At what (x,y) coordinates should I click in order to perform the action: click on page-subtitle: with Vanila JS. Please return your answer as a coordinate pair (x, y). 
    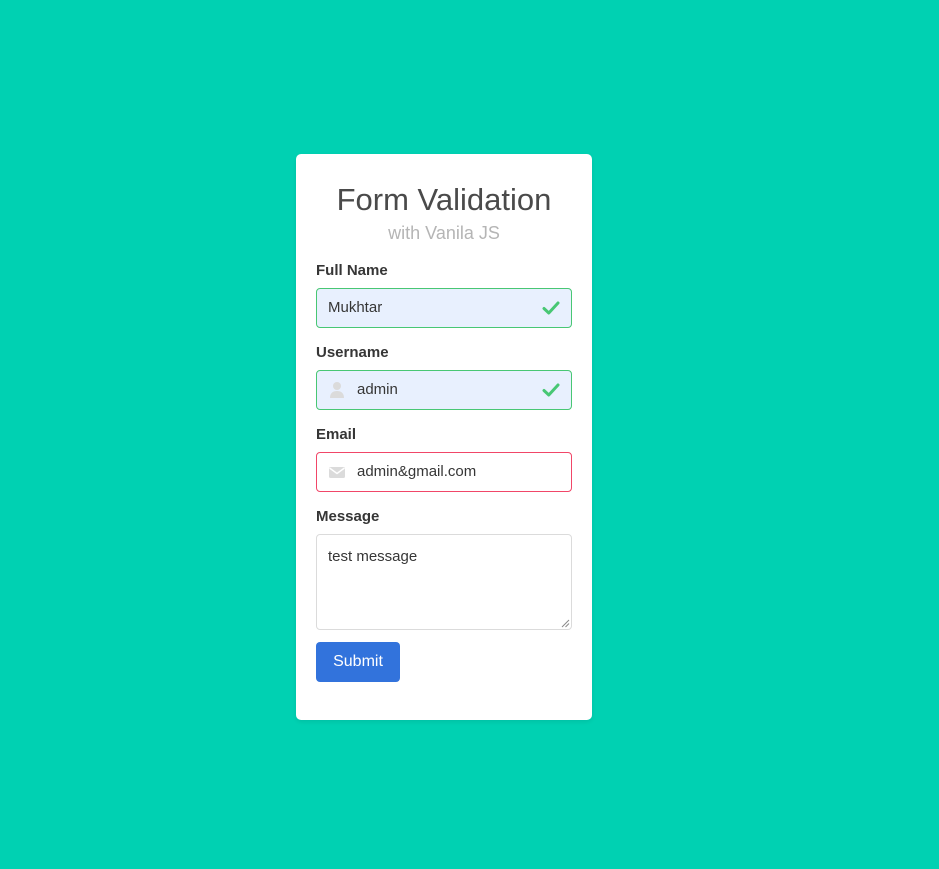
    Looking at the image, I should click on (444, 233).